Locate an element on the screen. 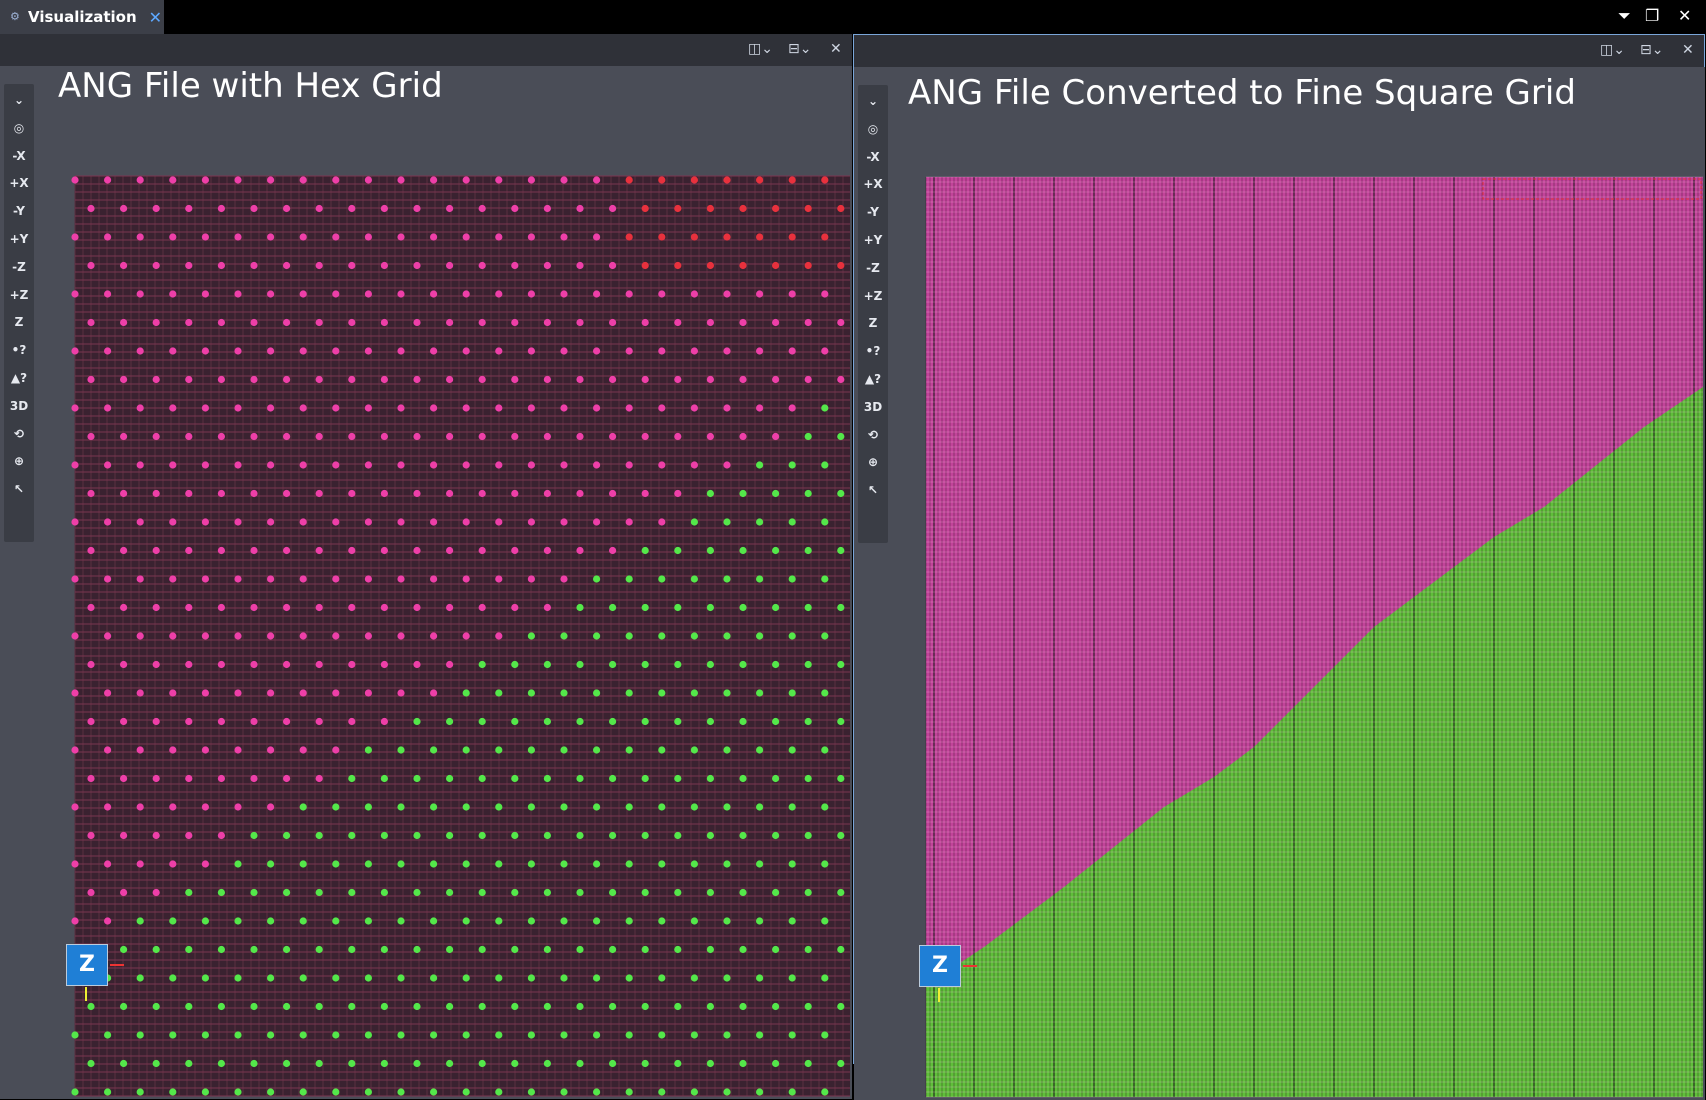 The width and height of the screenshot is (1706, 1100). view-title: ANG File Converted to Fine Square Grid is located at coordinates (1242, 93).